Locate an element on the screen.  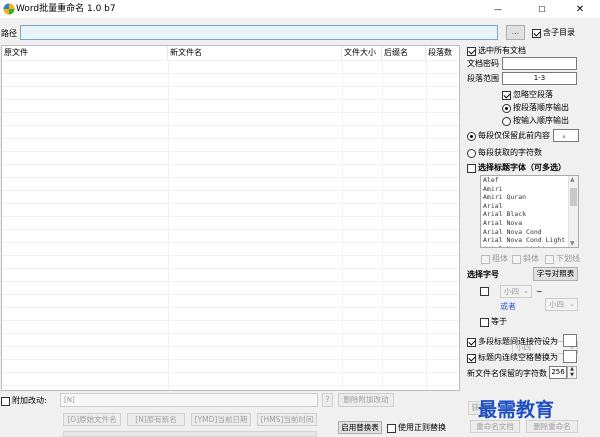
column-header-paragraphs: 段落数 is located at coordinates (442, 53).